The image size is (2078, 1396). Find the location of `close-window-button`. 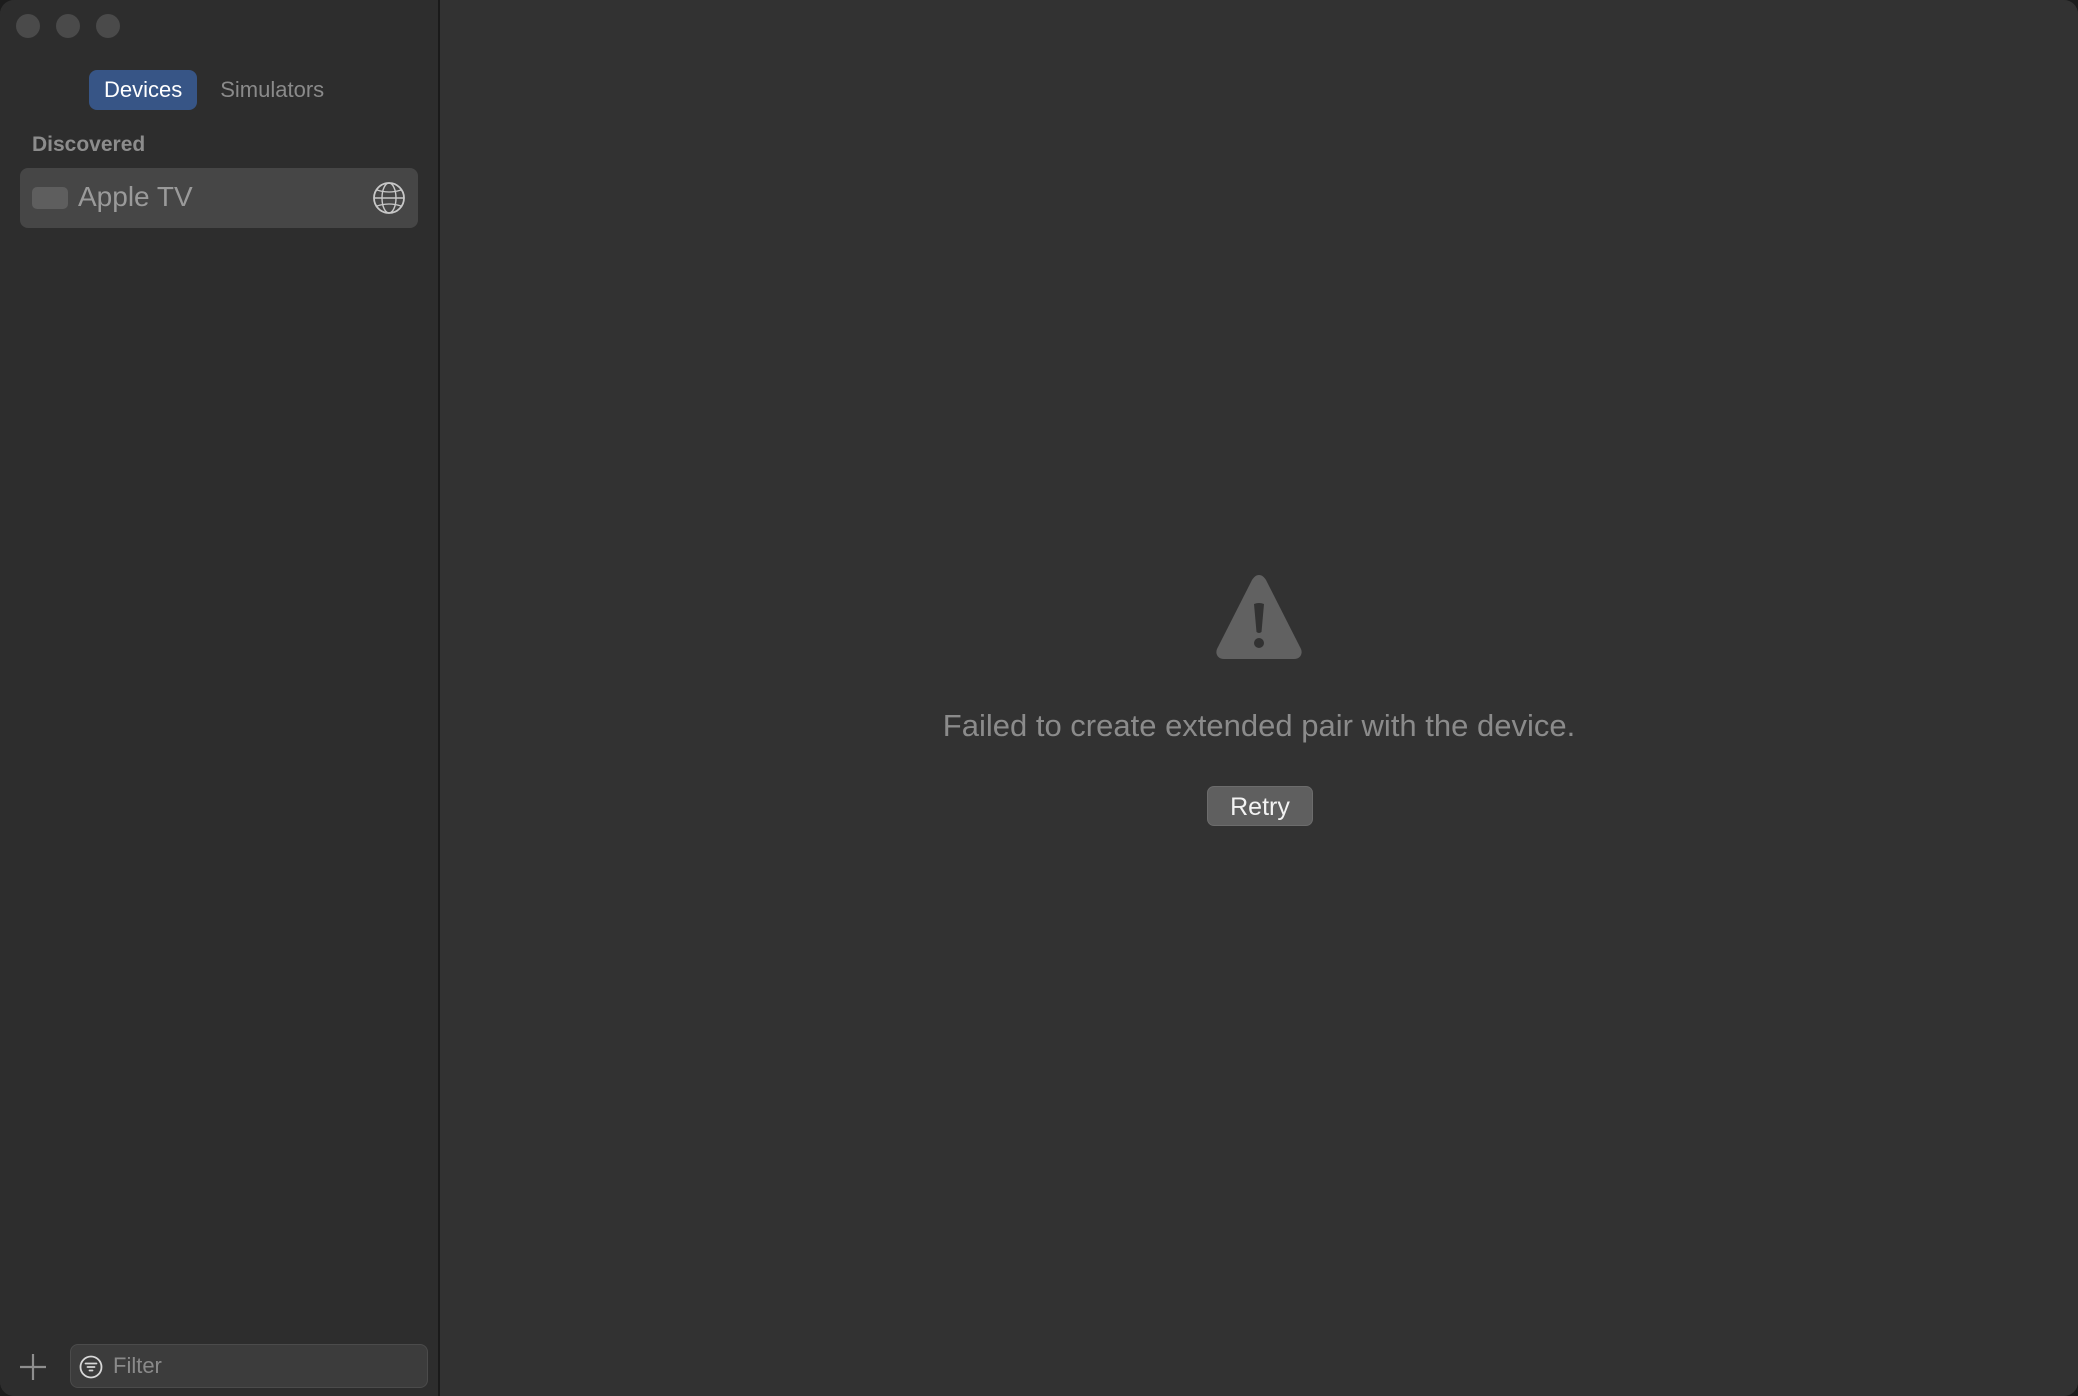

close-window-button is located at coordinates (28, 26).